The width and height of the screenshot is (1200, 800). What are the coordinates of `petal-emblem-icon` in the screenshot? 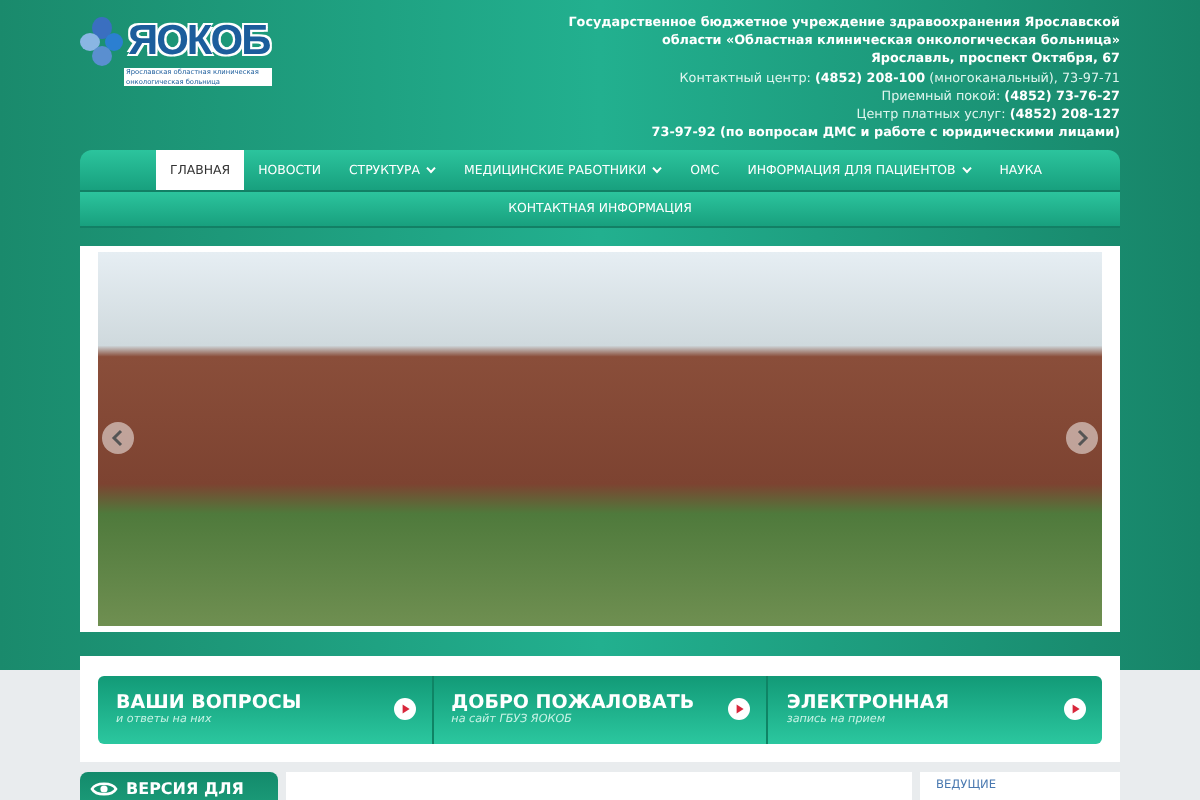 It's located at (102, 42).